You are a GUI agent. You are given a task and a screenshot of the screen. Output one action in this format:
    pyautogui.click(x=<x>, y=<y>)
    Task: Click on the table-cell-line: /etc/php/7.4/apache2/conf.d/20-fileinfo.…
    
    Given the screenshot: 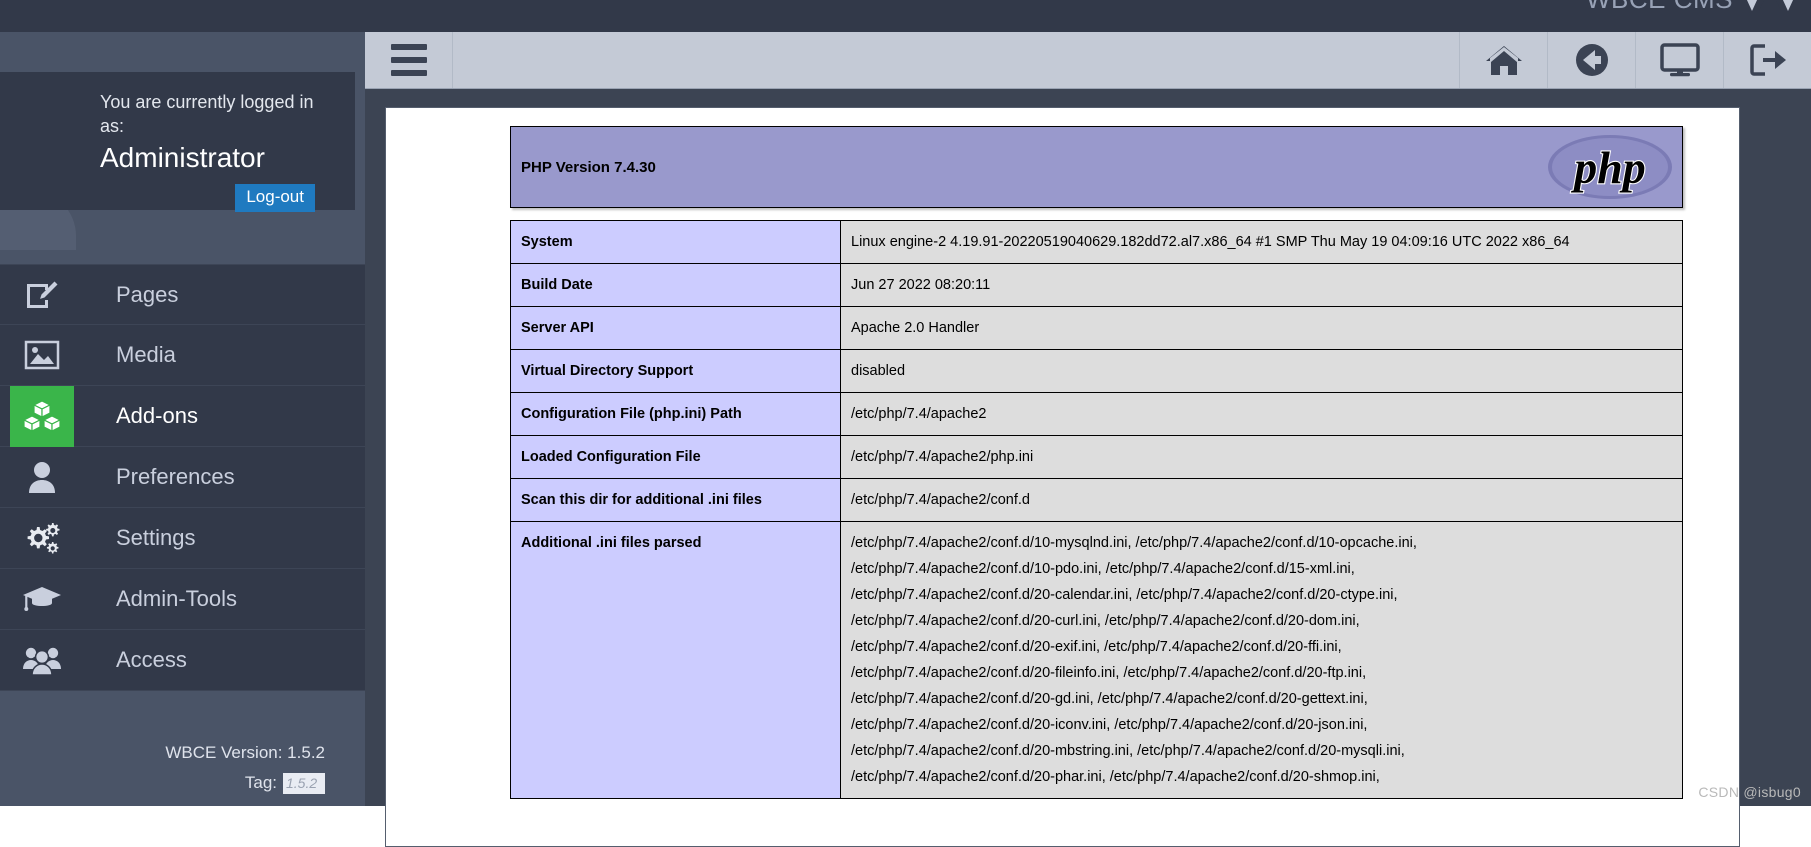 What is the action you would take?
    pyautogui.click(x=1261, y=673)
    